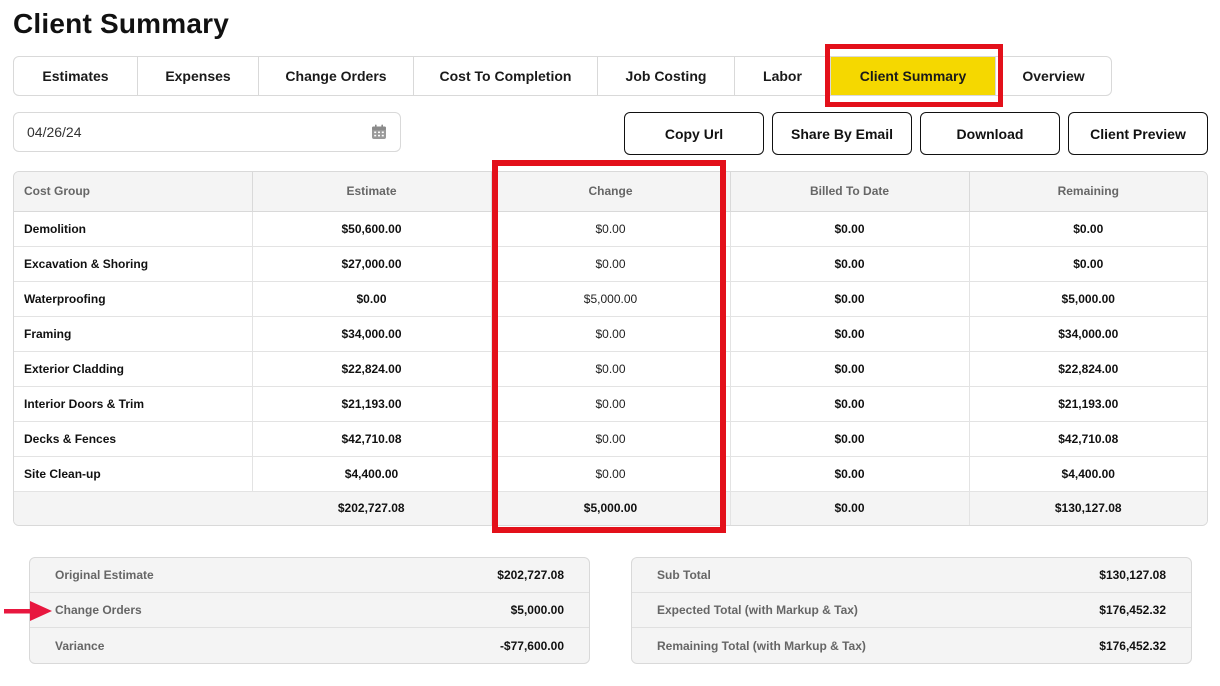 Image resolution: width=1220 pixels, height=686 pixels. I want to click on tab-job-costing: Job Costing, so click(666, 76).